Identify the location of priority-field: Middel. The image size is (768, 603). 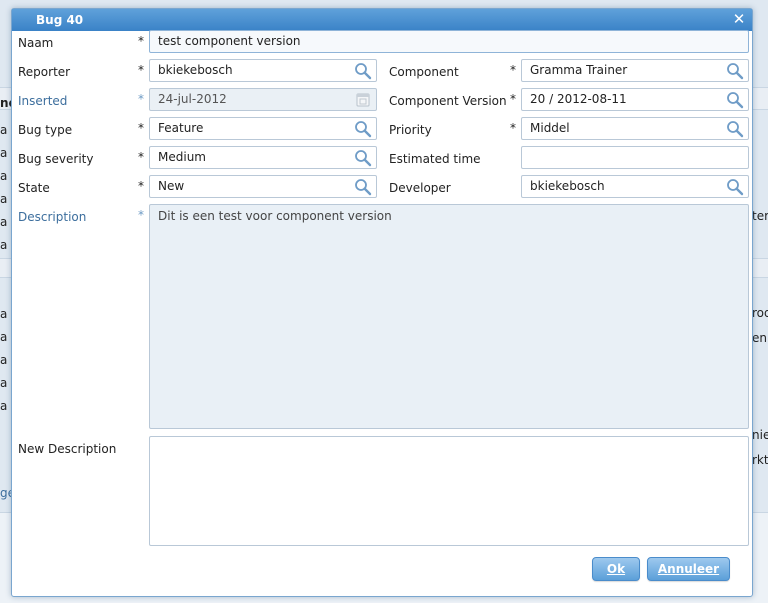
(635, 128).